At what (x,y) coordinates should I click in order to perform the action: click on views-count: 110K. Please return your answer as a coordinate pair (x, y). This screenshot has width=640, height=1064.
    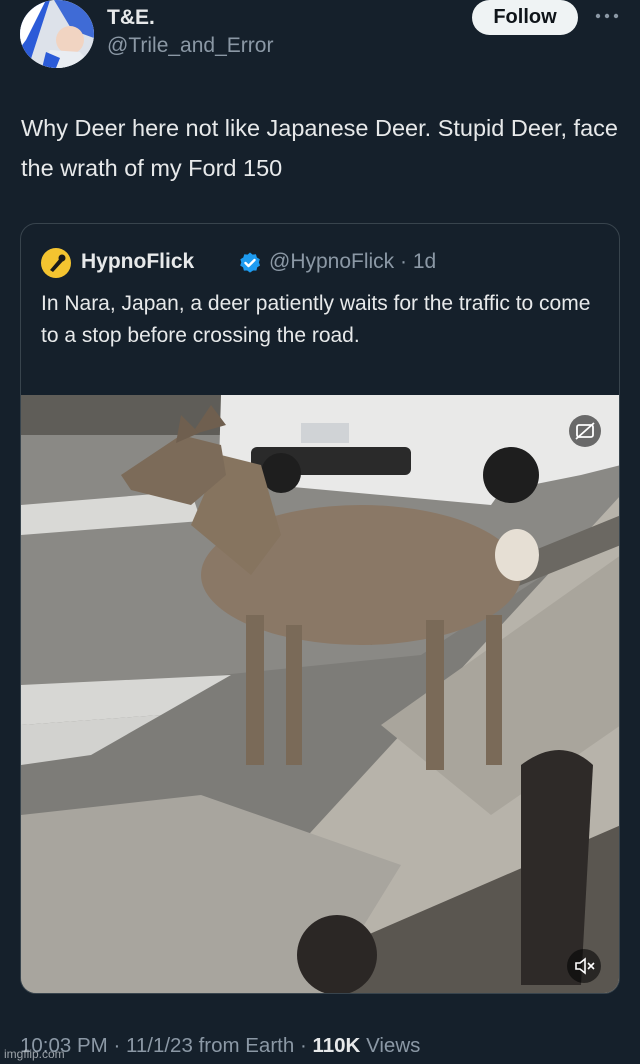
    Looking at the image, I should click on (336, 1045).